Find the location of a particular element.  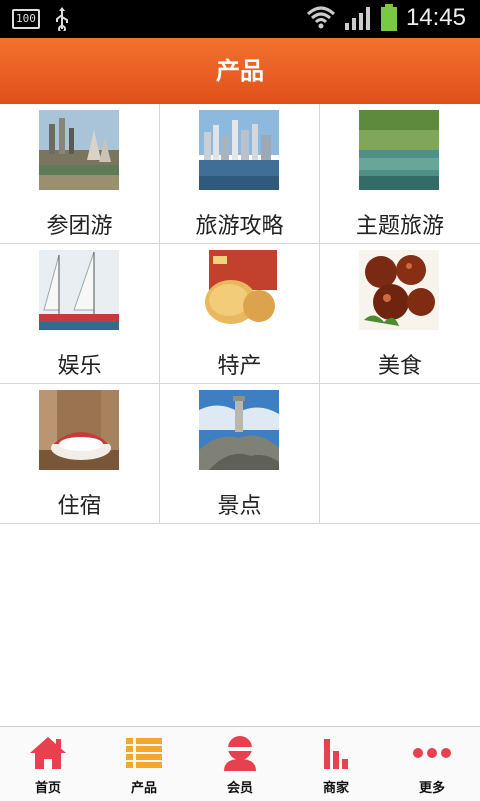

empty-cell is located at coordinates (400, 453).